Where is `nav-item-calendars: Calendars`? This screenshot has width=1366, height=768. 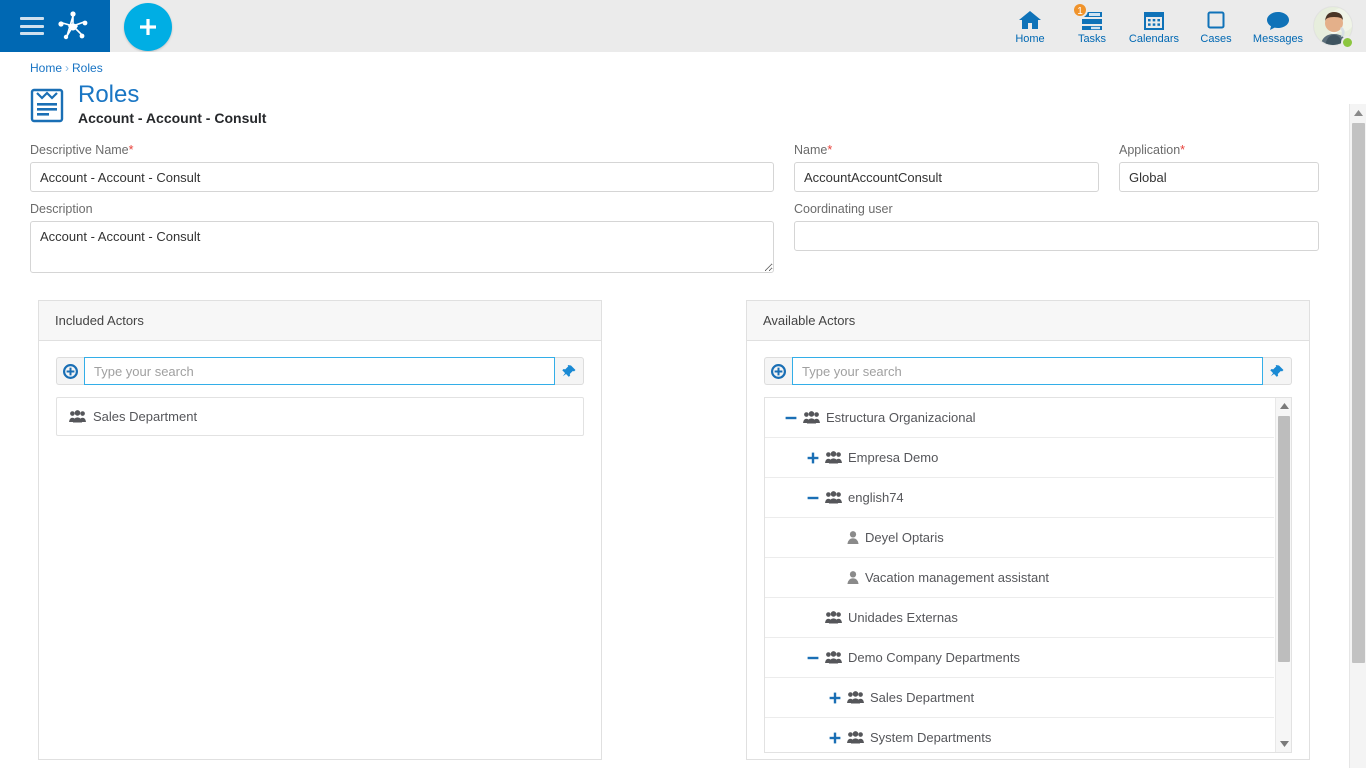
nav-item-calendars: Calendars is located at coordinates (1154, 26).